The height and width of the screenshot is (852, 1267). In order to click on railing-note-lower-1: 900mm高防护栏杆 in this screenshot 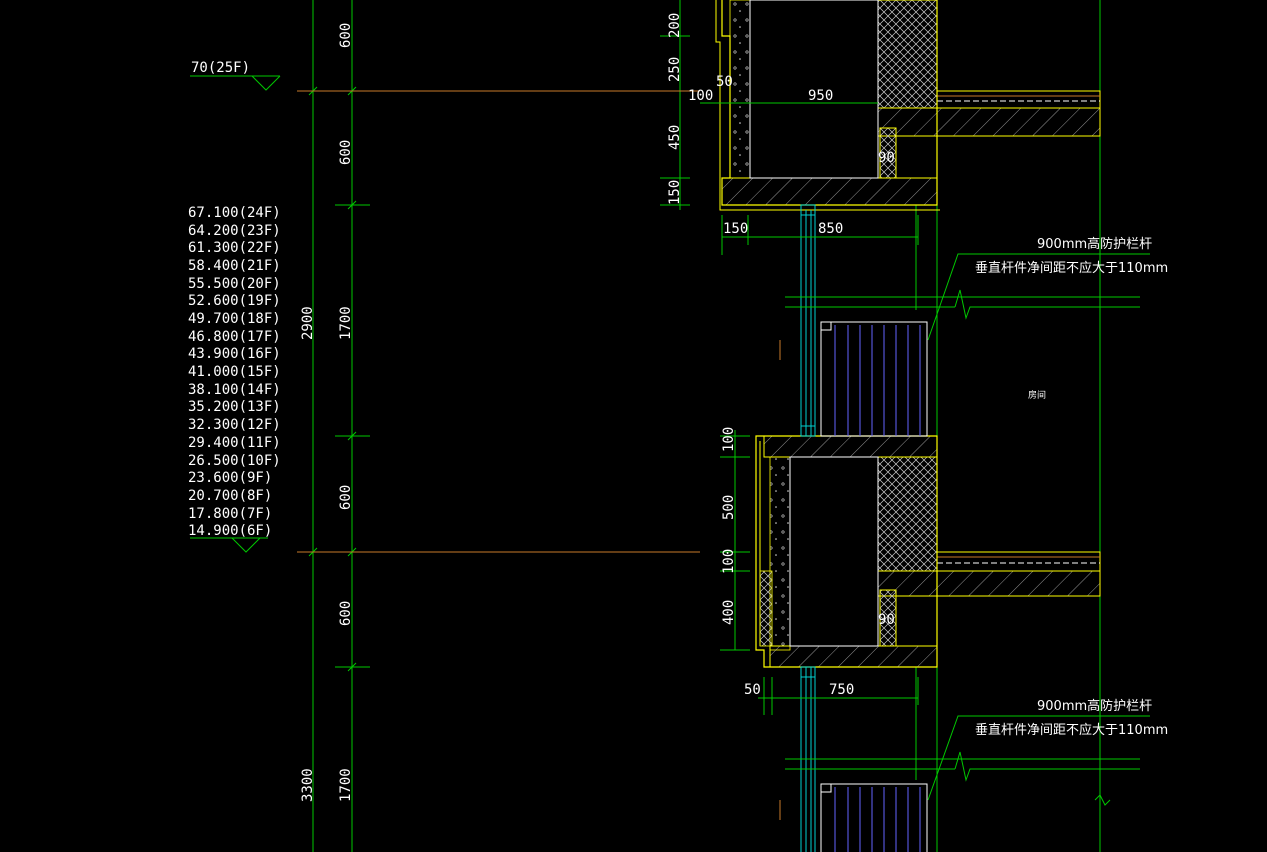, I will do `click(1094, 706)`.